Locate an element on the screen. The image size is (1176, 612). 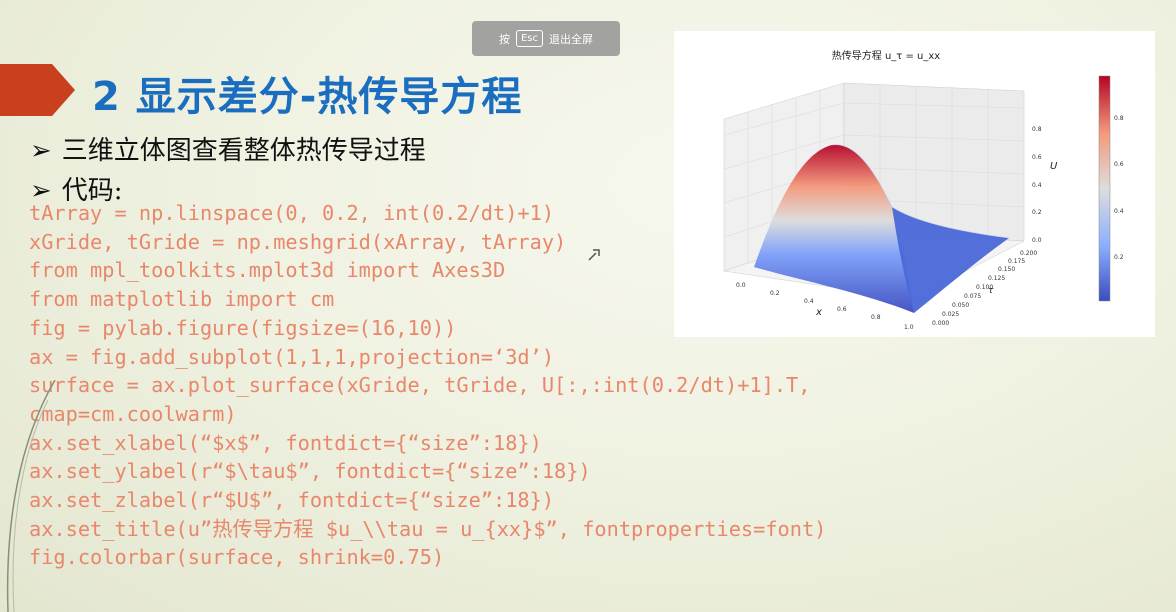
x-tick: 0.0 is located at coordinates (741, 285).